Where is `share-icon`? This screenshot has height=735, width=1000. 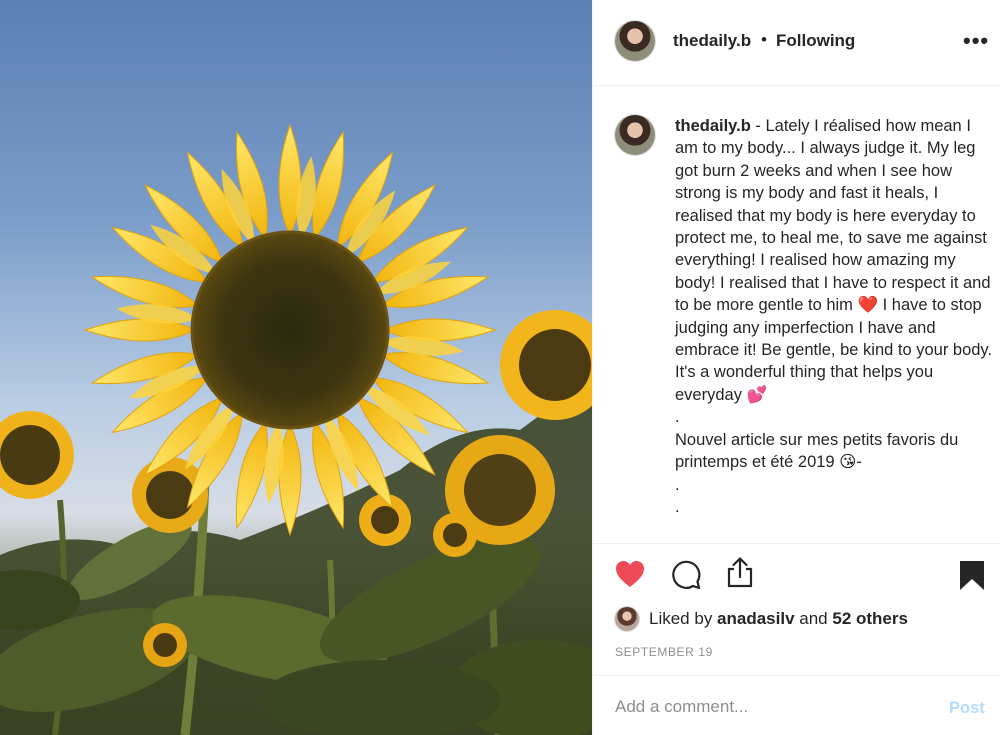 share-icon is located at coordinates (740, 572).